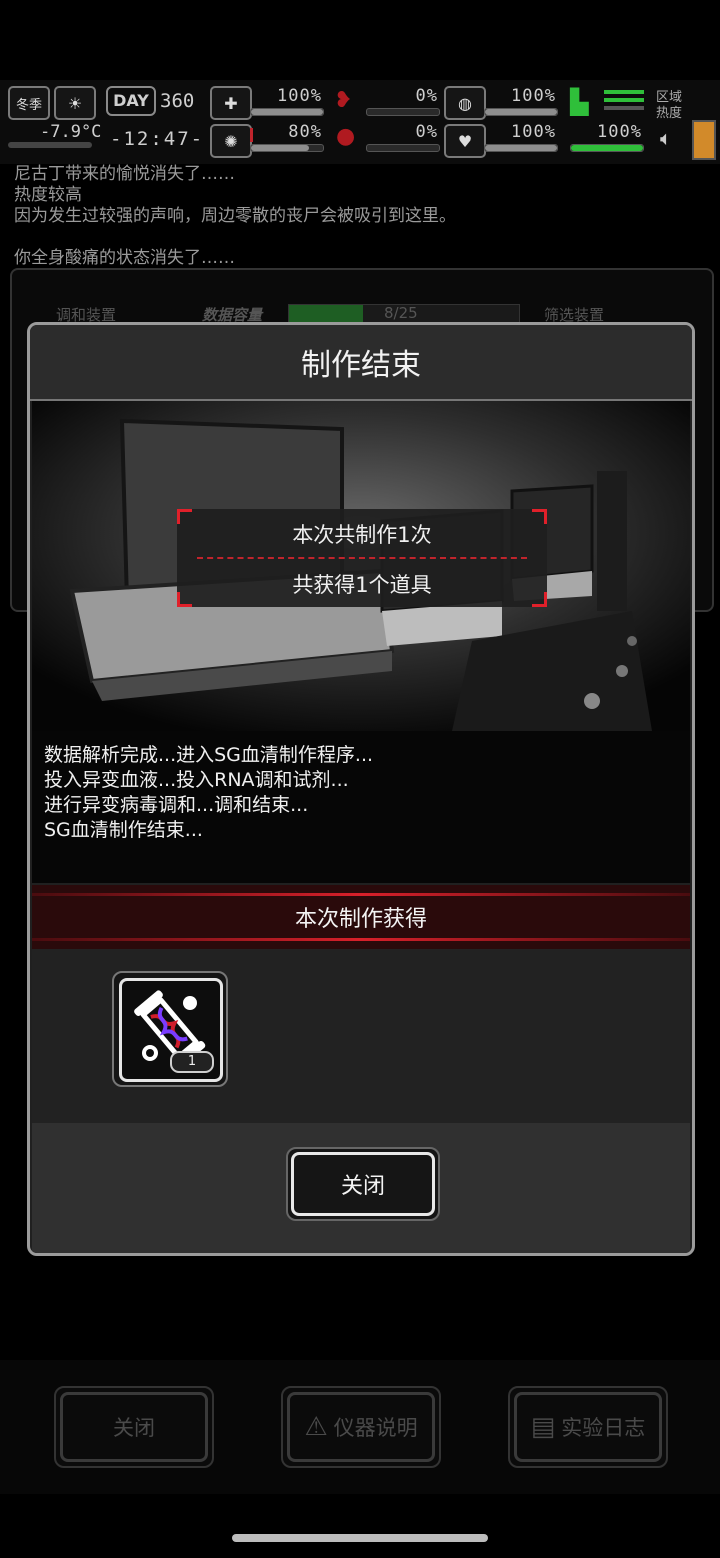 This screenshot has width=720, height=1558. What do you see at coordinates (666, 138) in the screenshot?
I see `speaker-icon: 🔈︎` at bounding box center [666, 138].